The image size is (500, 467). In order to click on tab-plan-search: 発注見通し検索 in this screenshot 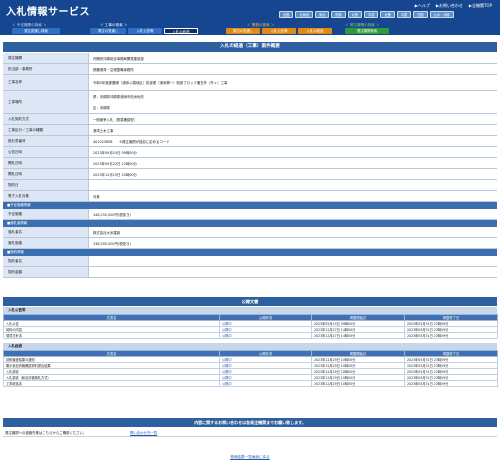, I will do `click(36, 31)`.